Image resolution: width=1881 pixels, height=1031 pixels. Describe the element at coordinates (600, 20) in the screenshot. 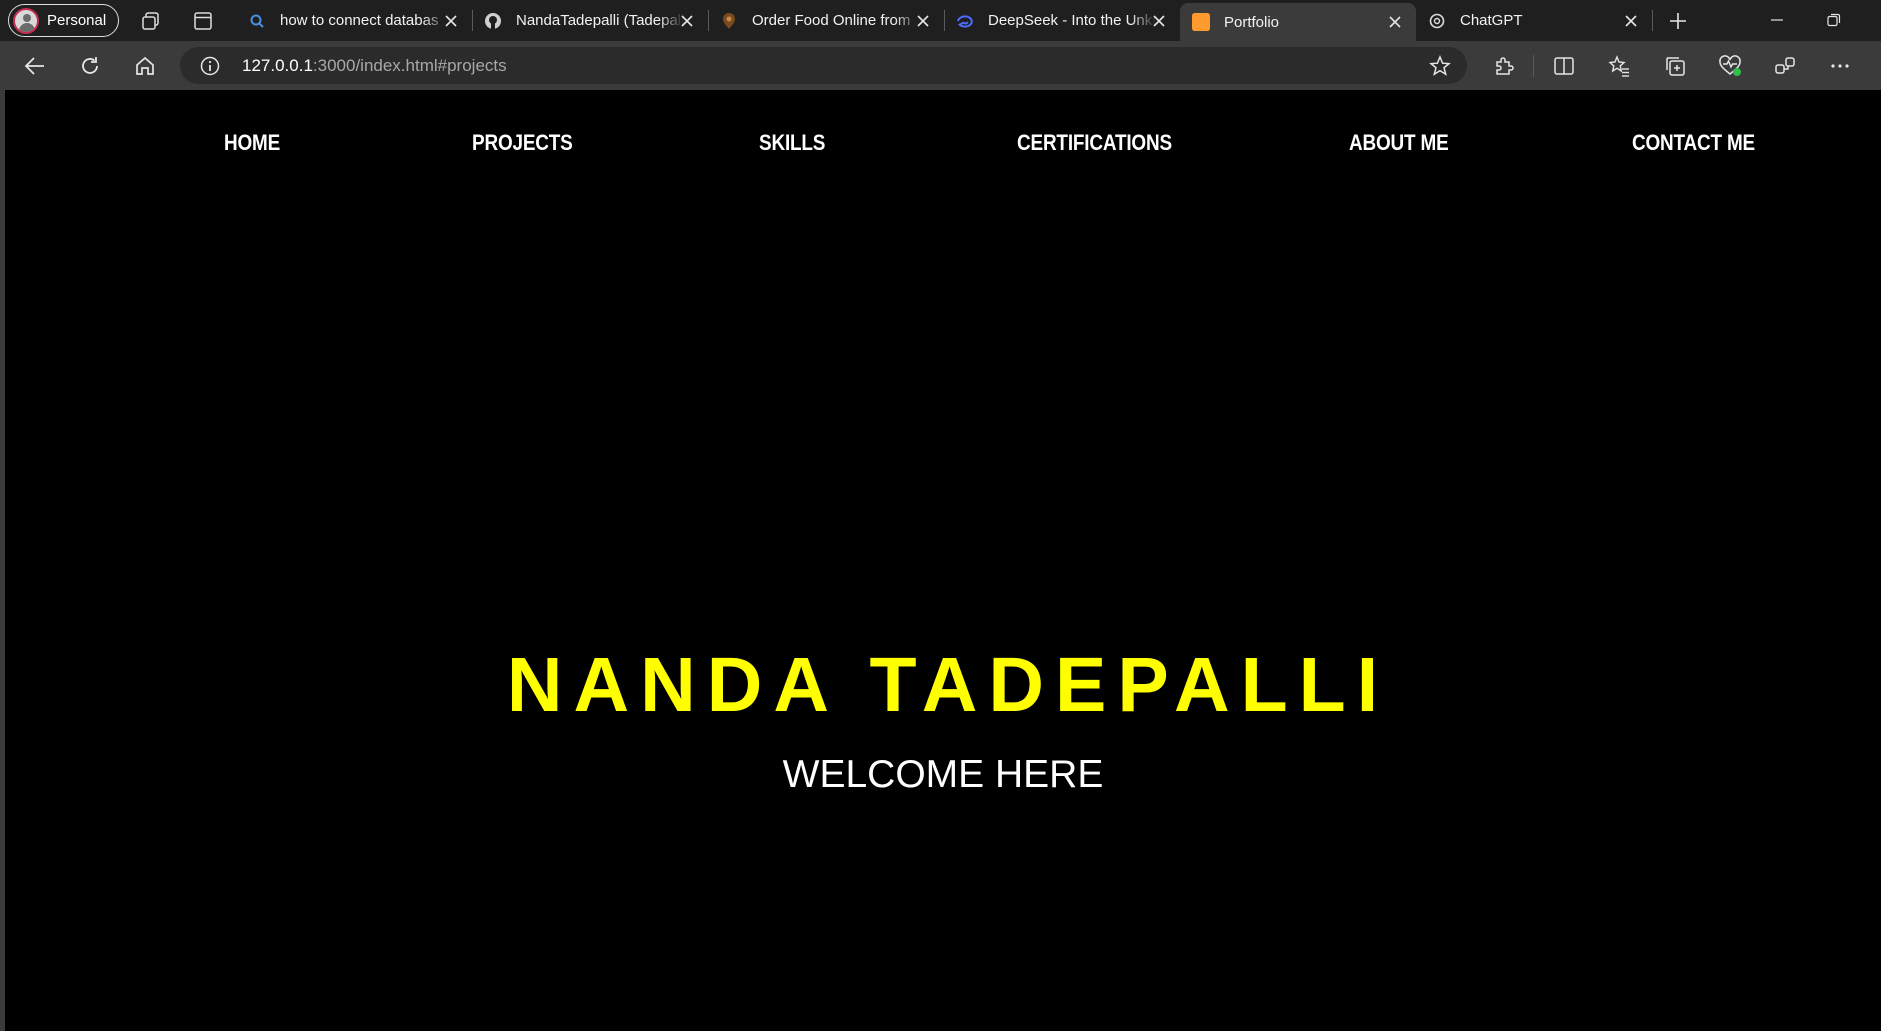

I see `tab-title: NandaTadepalli (Tadepalli` at that location.